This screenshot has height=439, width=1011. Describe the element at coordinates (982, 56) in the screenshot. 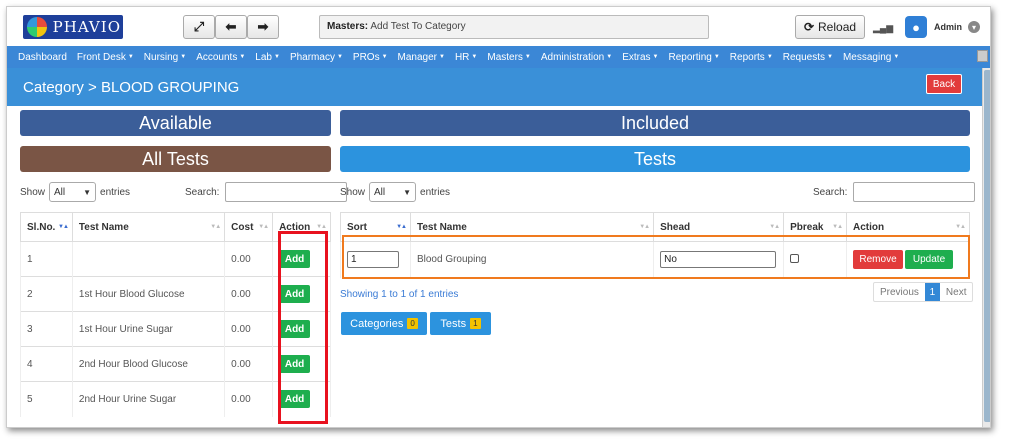

I see `menu-collapse-icon` at that location.